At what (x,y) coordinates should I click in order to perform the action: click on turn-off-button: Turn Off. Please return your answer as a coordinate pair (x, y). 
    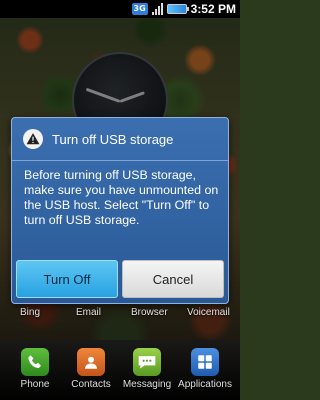
    Looking at the image, I should click on (67, 279).